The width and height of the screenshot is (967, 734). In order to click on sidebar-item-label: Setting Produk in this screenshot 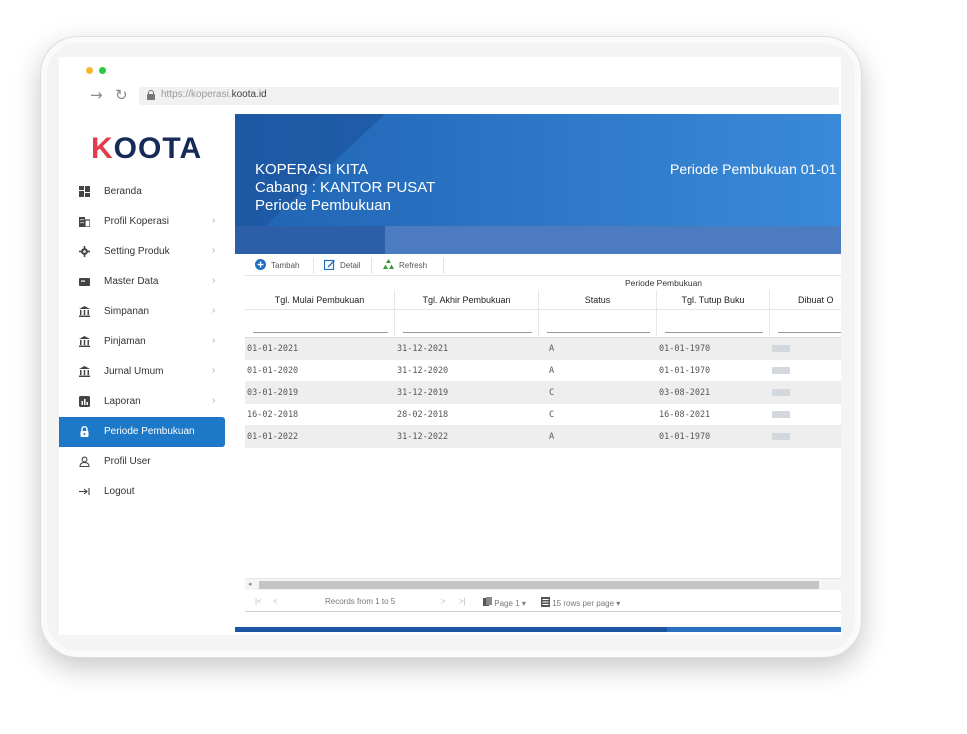, I will do `click(137, 251)`.